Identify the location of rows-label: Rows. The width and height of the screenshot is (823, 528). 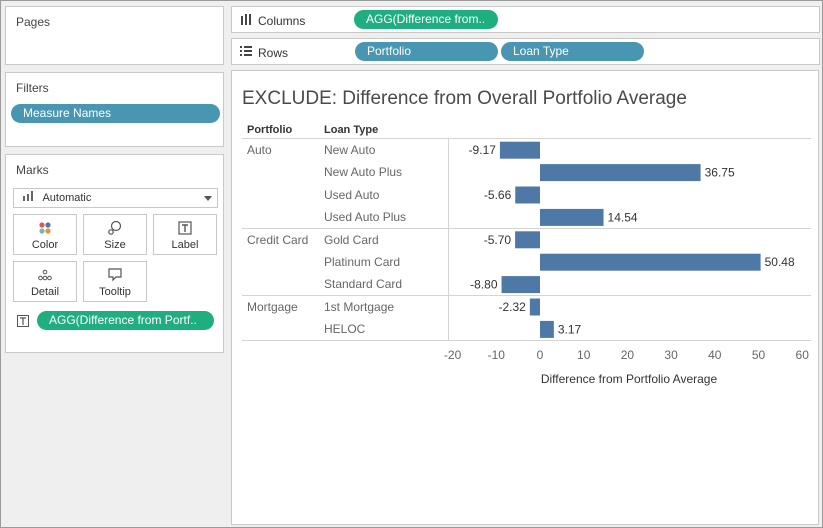
(273, 52).